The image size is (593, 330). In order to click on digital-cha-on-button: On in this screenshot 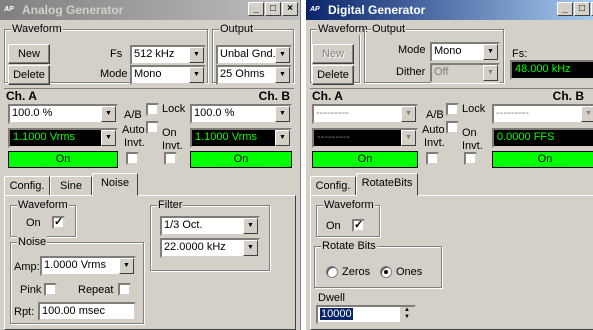, I will do `click(365, 159)`.